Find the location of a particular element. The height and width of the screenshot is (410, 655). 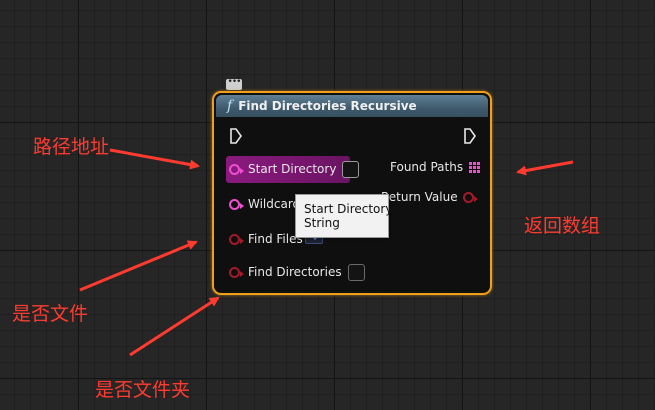

start-directory-label: Start Directory is located at coordinates (292, 169).